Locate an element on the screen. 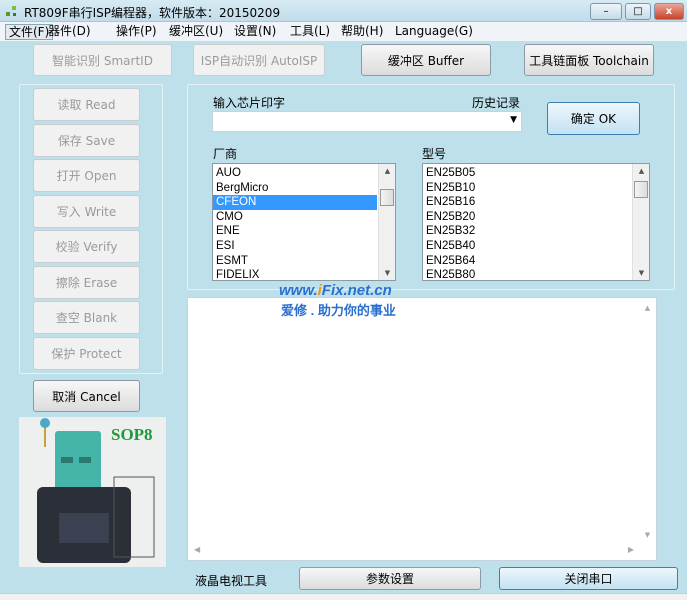 This screenshot has height=600, width=687. watermark-slogan: 爱修 . 助力你的事业 is located at coordinates (338, 310).